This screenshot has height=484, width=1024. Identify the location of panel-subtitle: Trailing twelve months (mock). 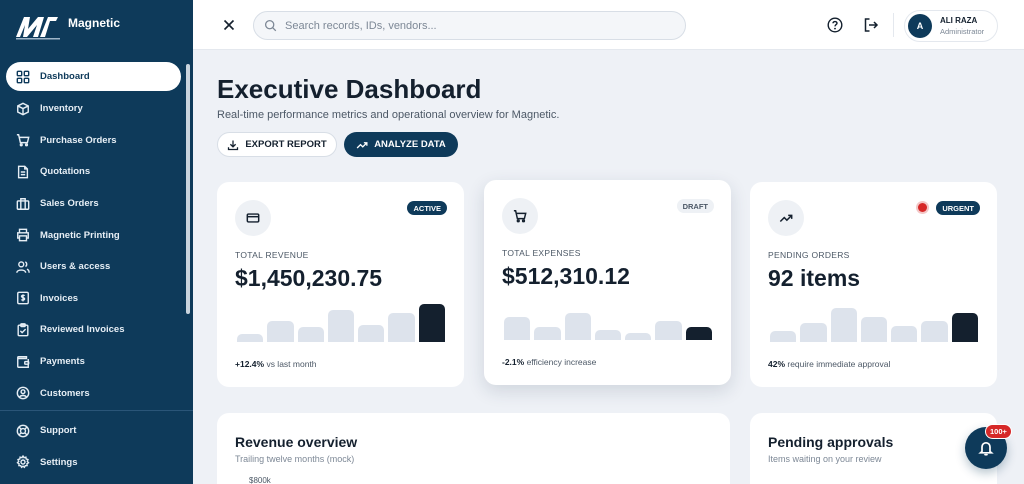
(295, 459).